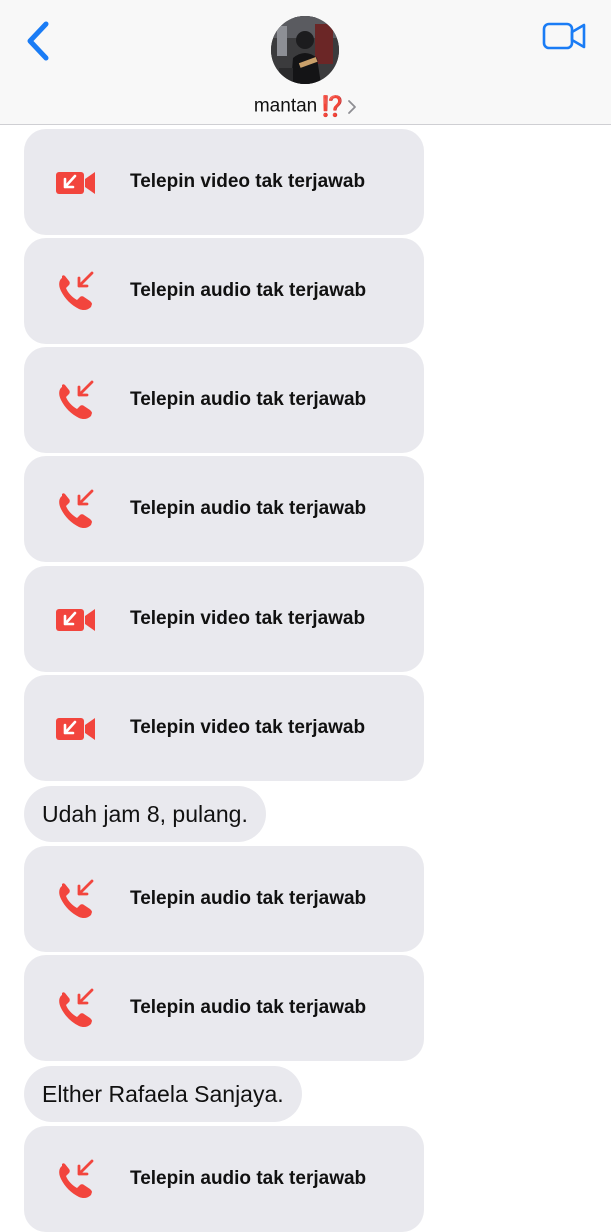  I want to click on text-message-bubble: Udah jam 8, pulang., so click(145, 814).